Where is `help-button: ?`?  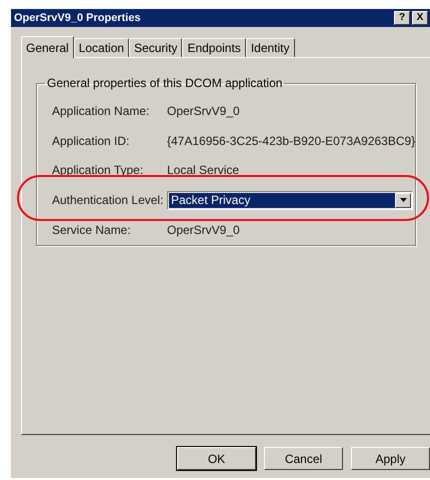
help-button: ? is located at coordinates (402, 18).